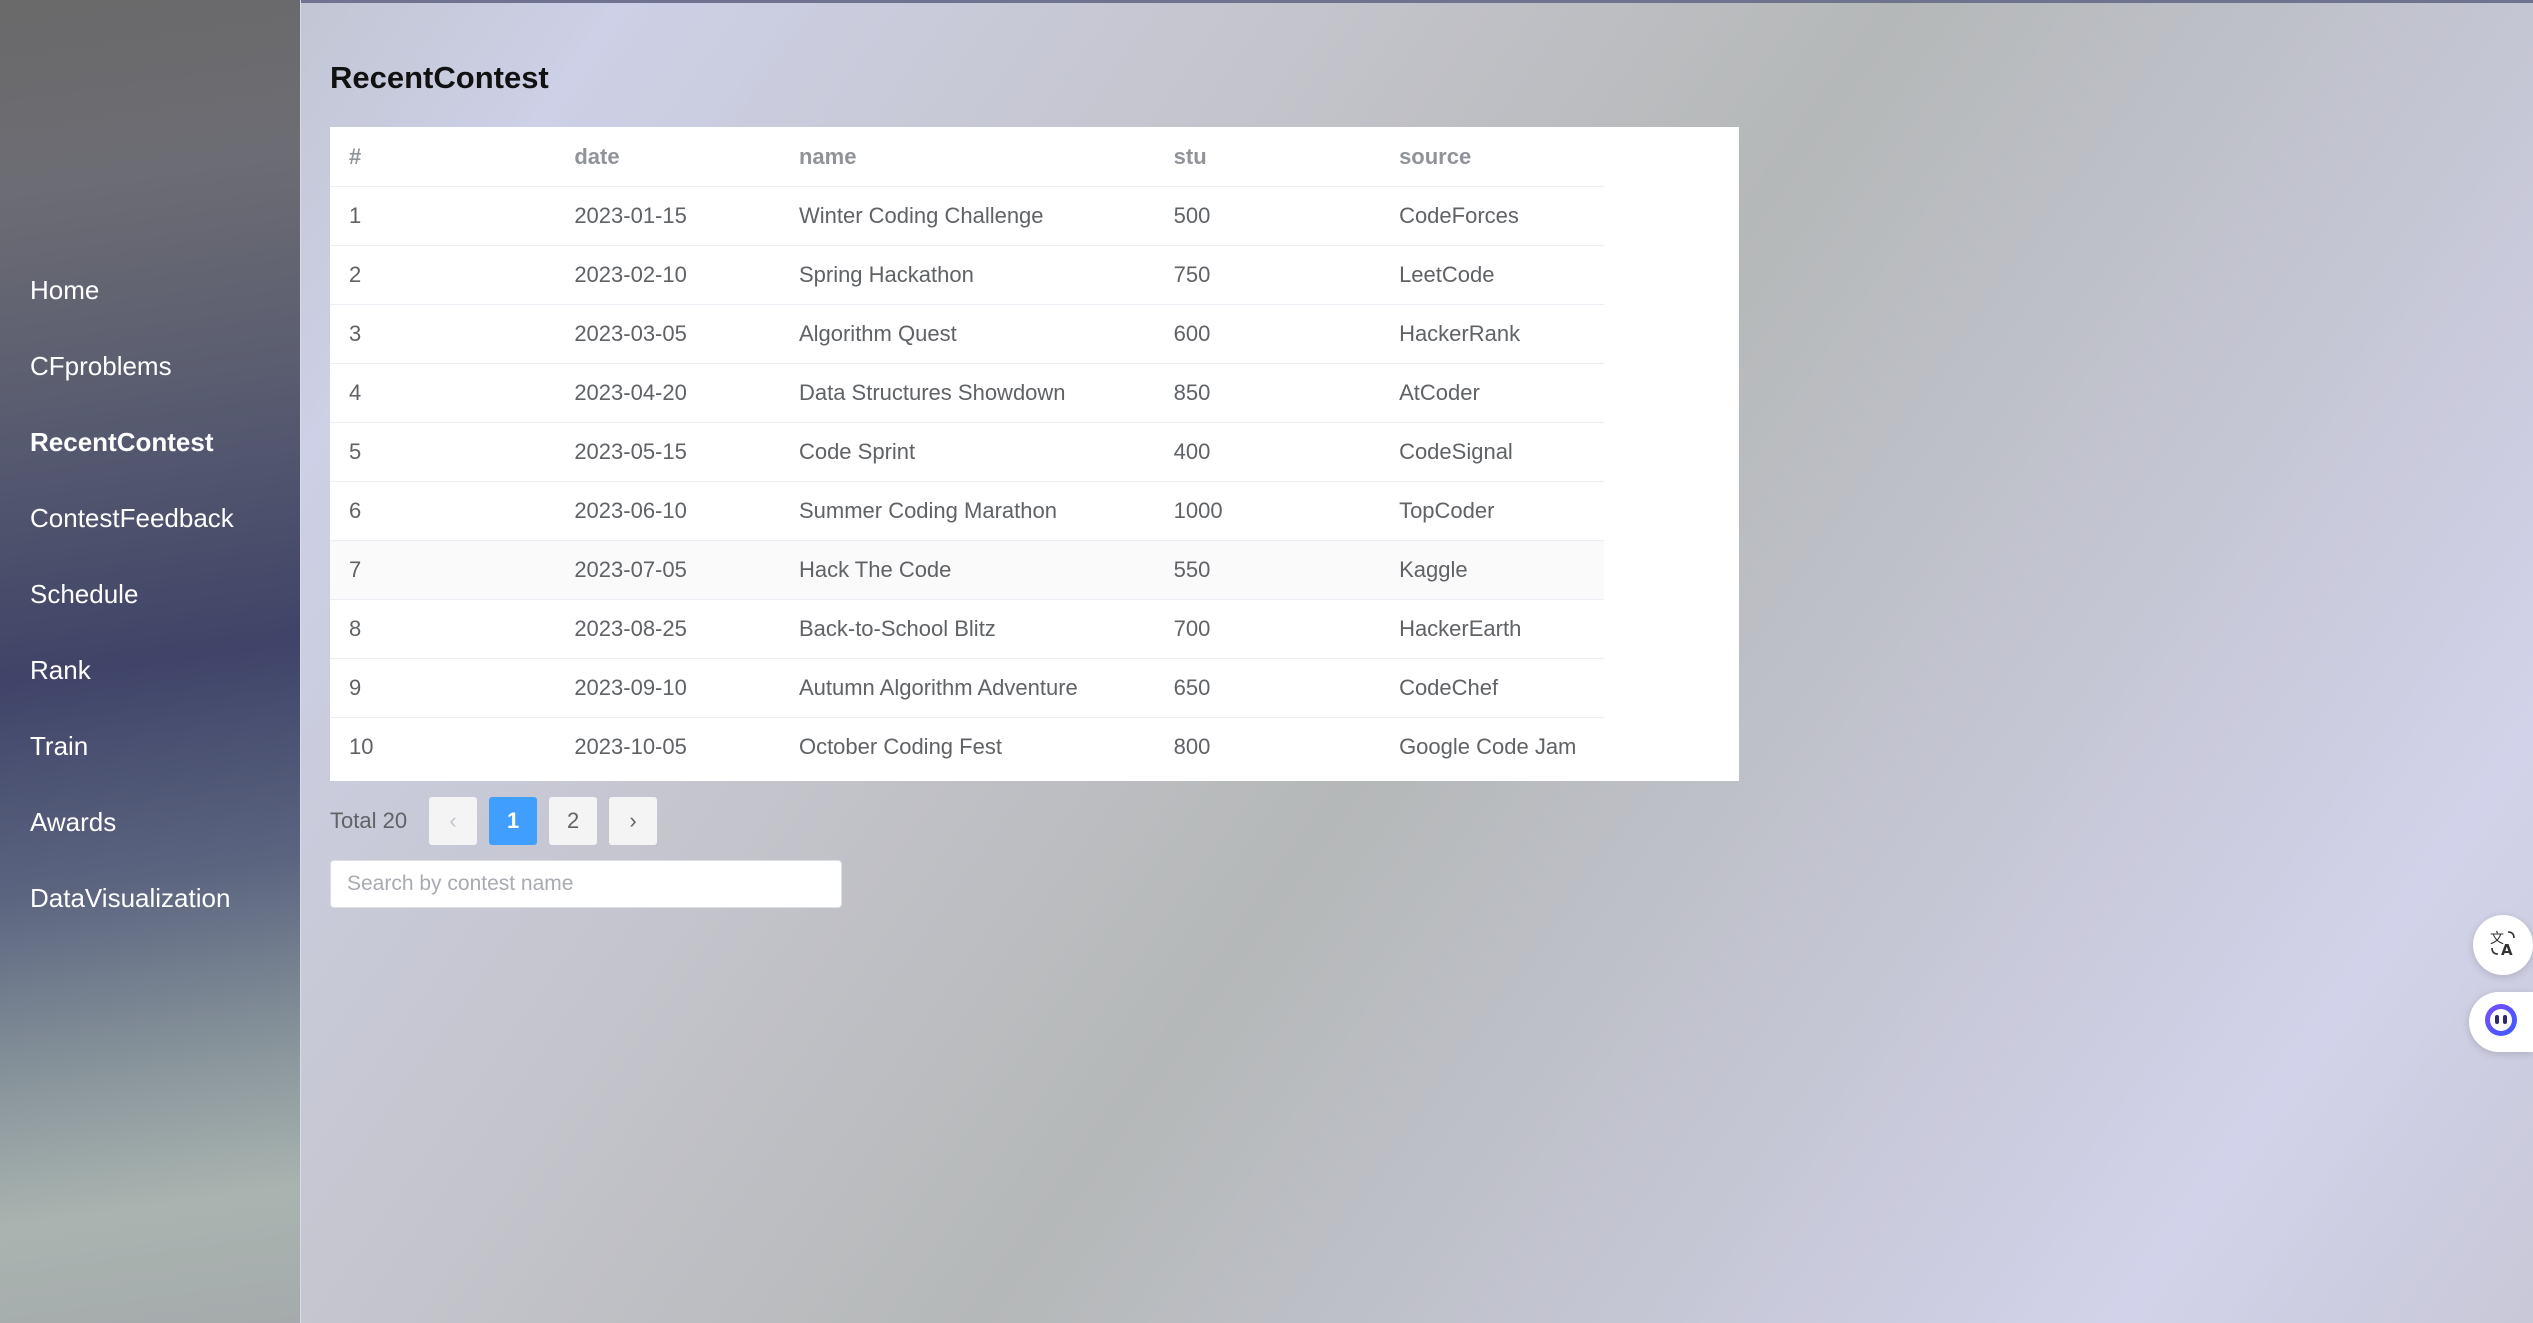  Describe the element at coordinates (1192, 746) in the screenshot. I see `cell-stu: 800` at that location.